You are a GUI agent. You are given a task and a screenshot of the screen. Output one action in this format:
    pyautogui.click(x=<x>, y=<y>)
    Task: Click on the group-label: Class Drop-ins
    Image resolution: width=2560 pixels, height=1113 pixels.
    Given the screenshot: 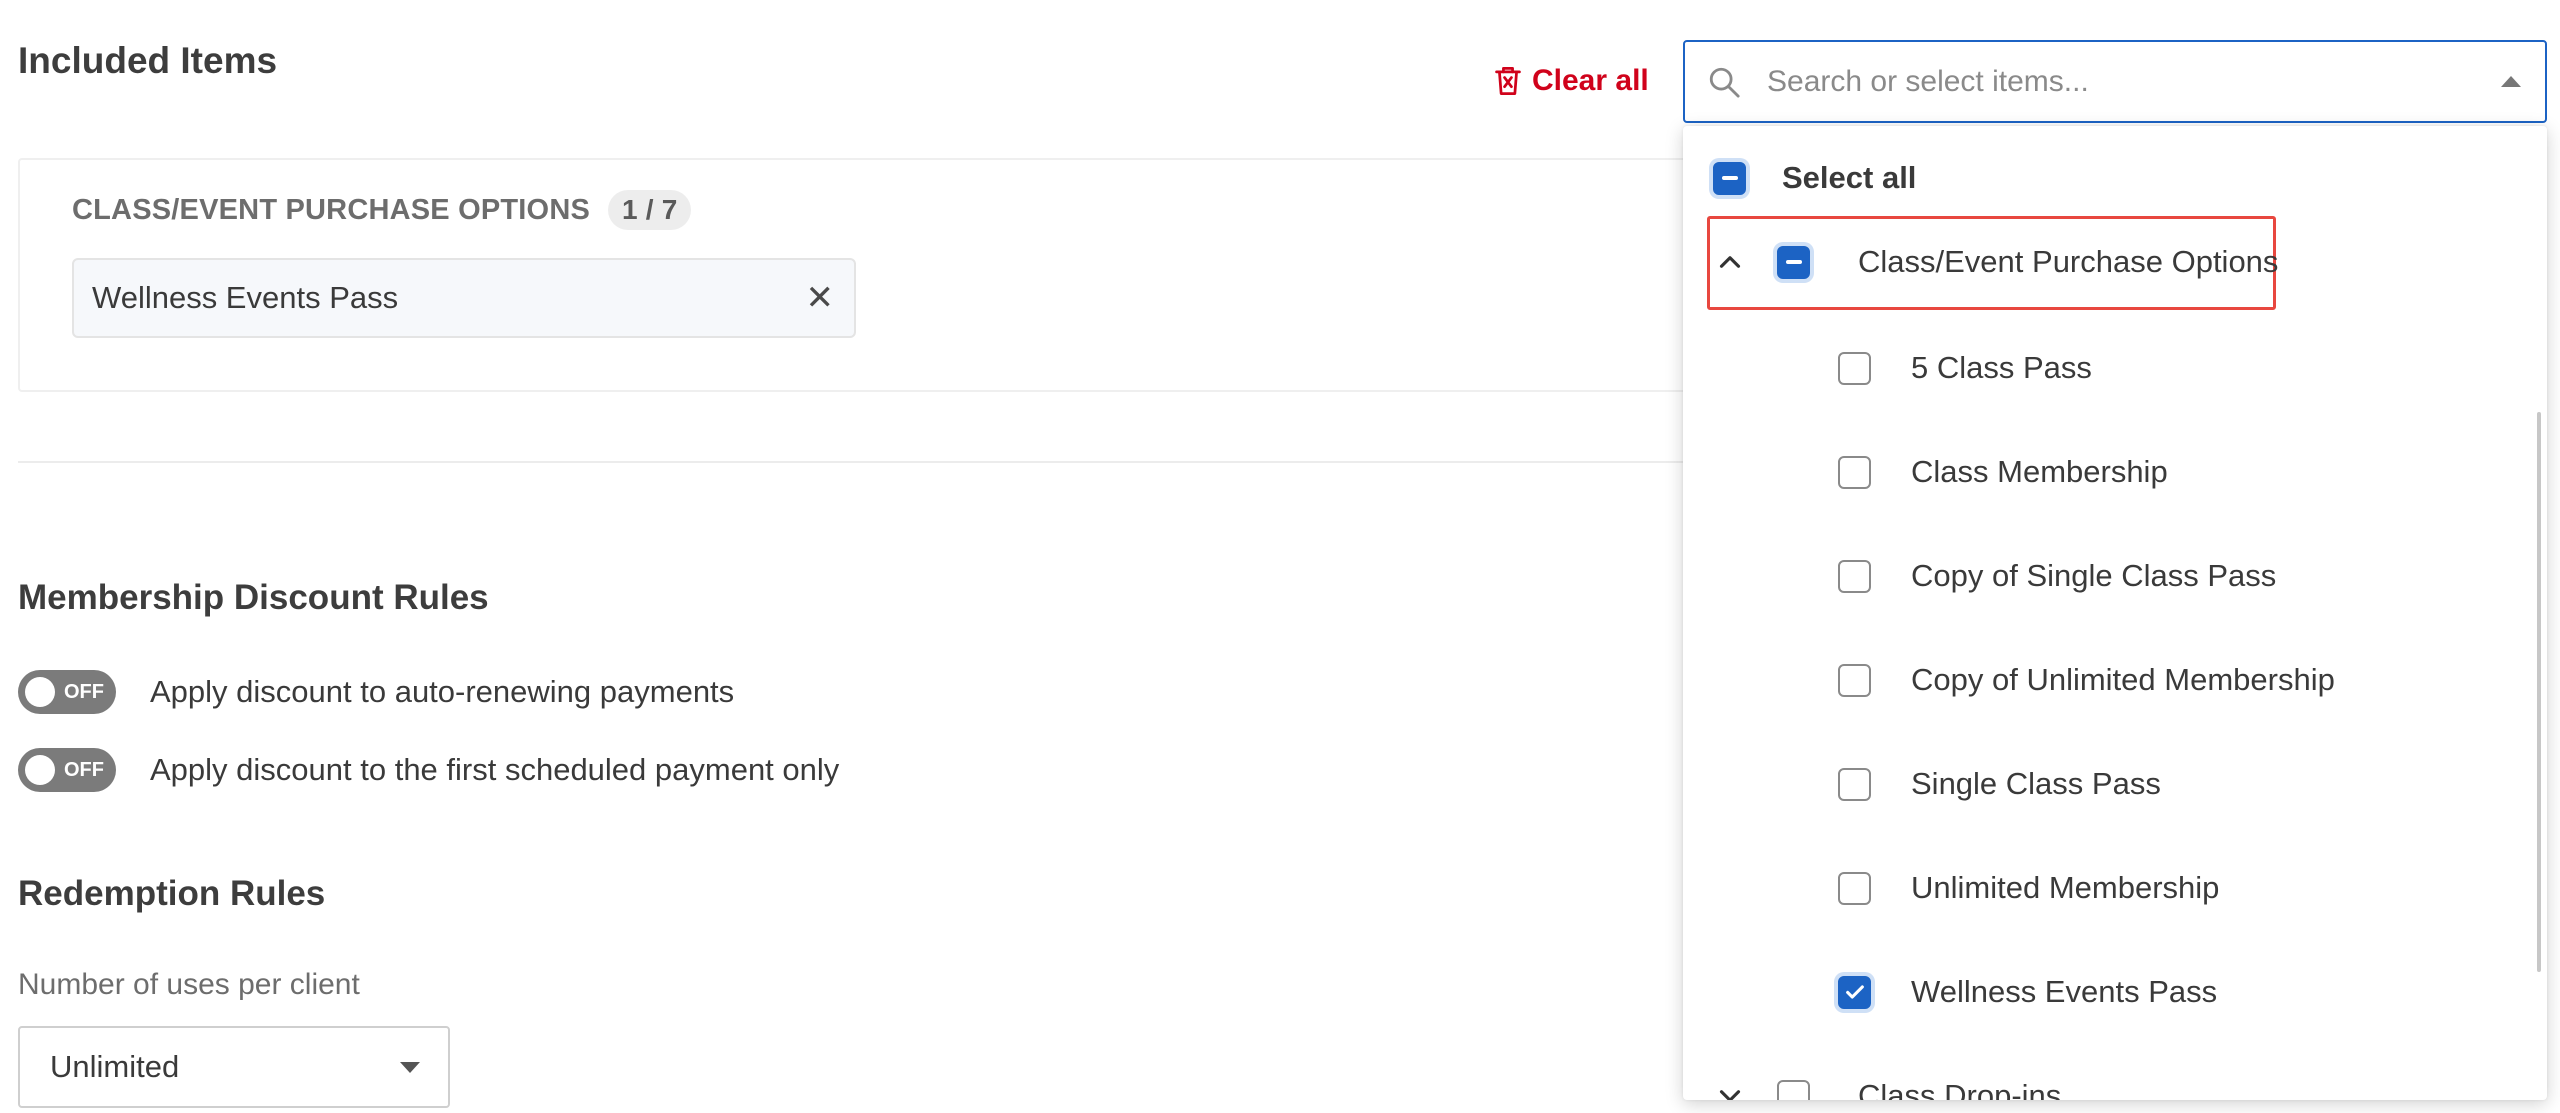 What is the action you would take?
    pyautogui.click(x=1960, y=1089)
    